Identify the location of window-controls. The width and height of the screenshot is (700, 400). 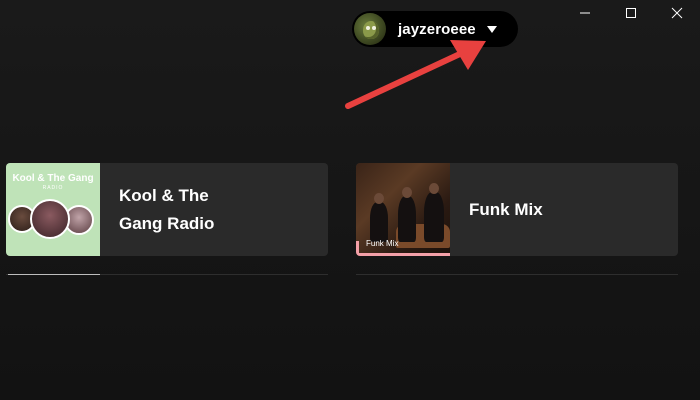
(631, 13).